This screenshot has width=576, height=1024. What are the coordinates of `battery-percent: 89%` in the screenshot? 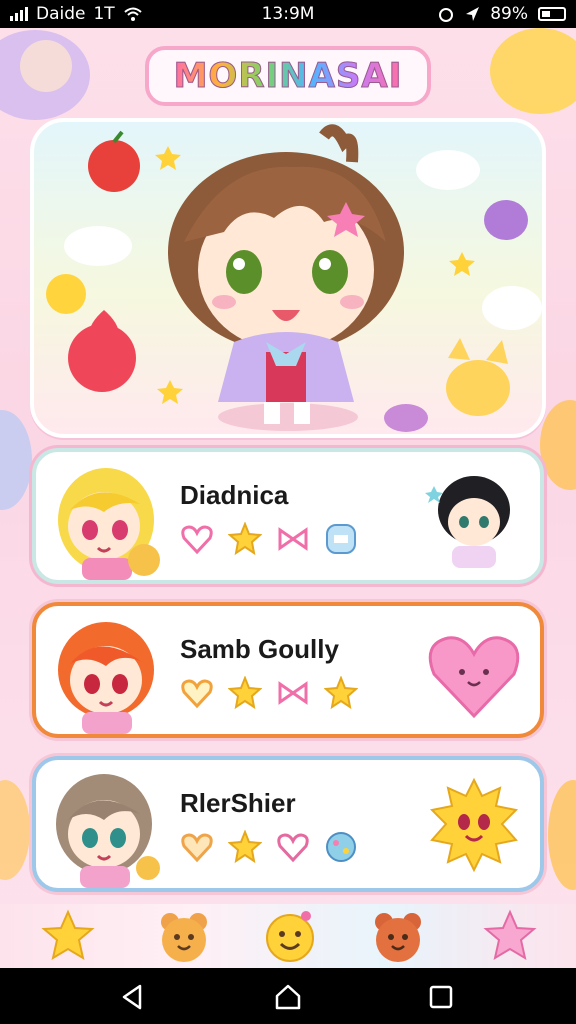 It's located at (509, 14).